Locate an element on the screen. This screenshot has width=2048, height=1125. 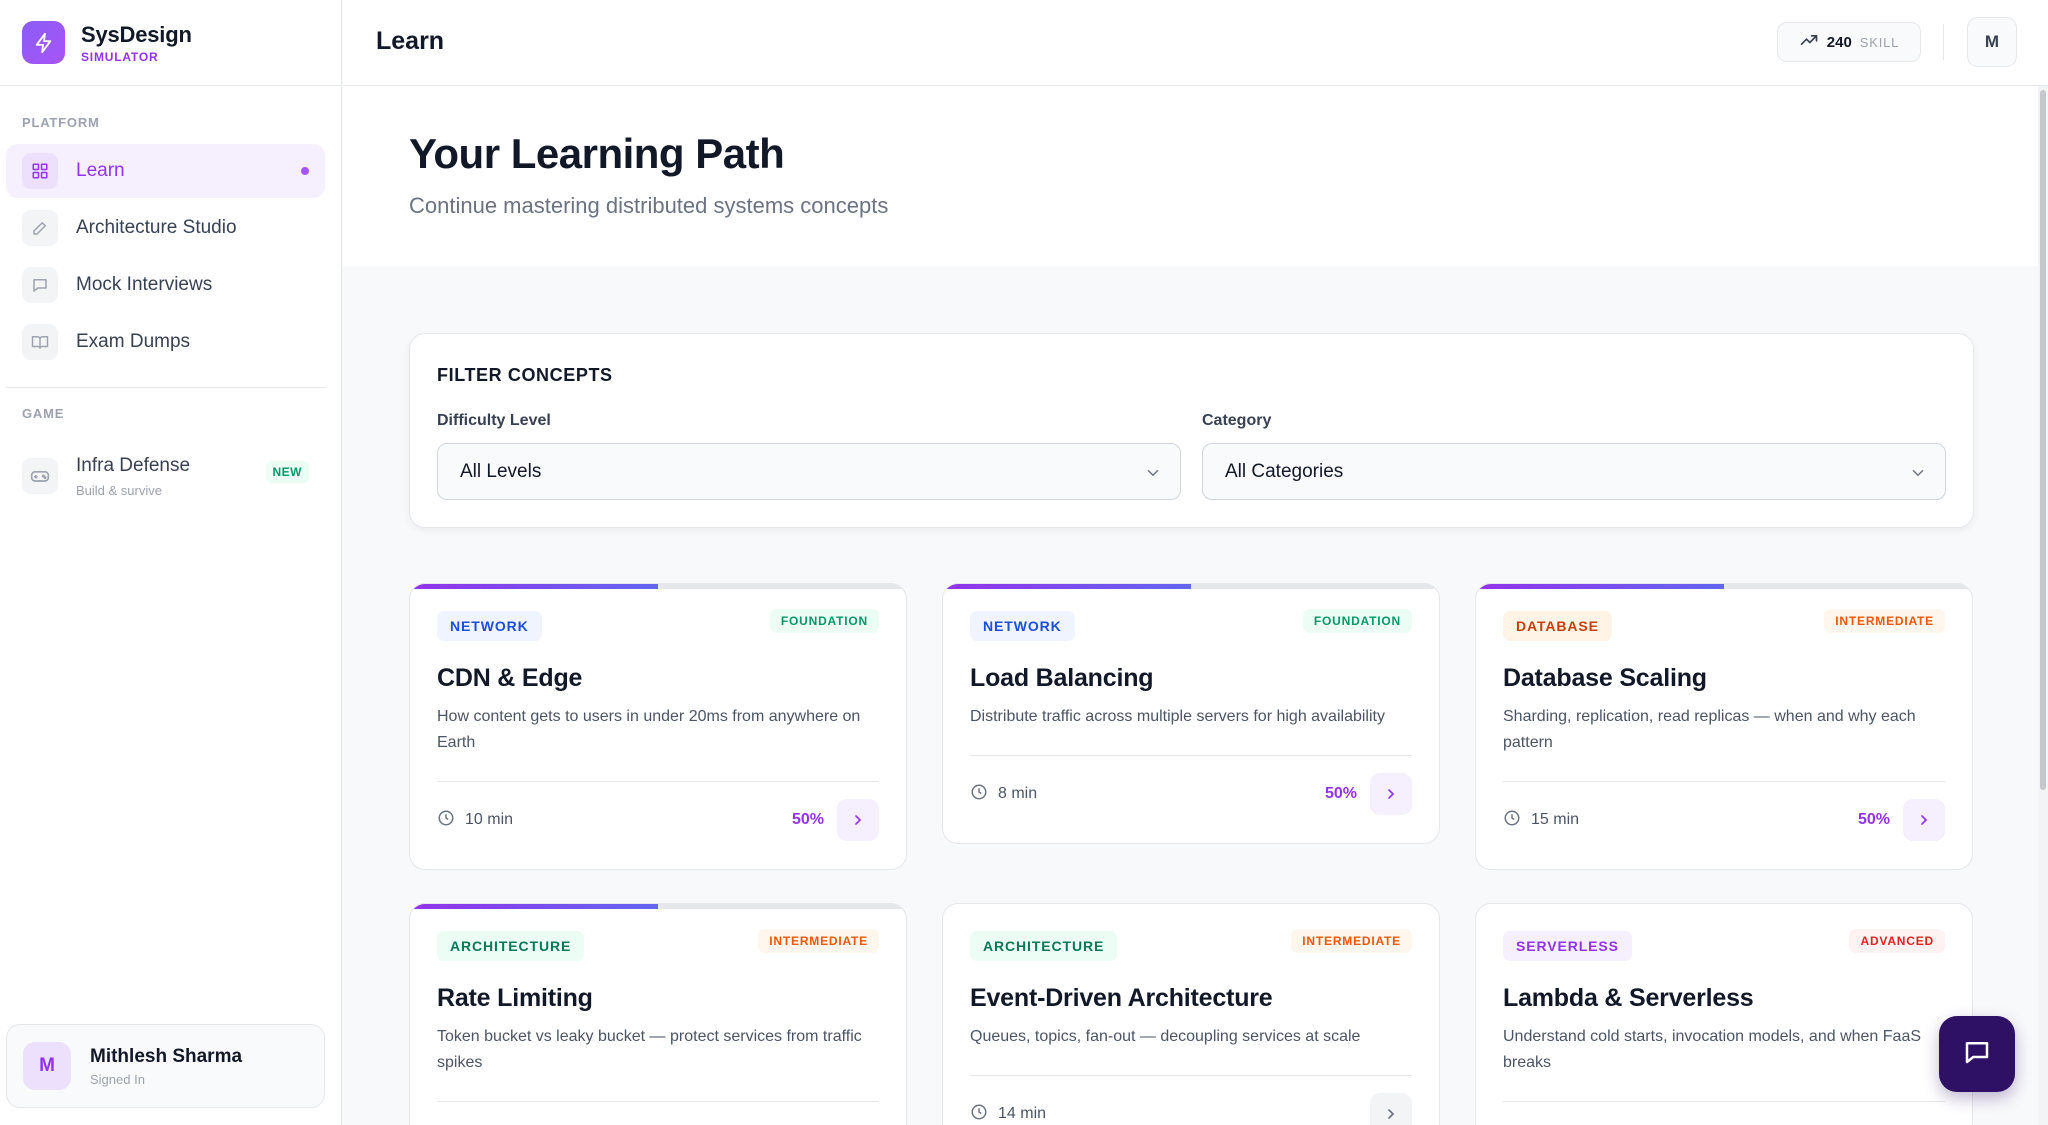
category-select: All Categories is located at coordinates (1574, 471).